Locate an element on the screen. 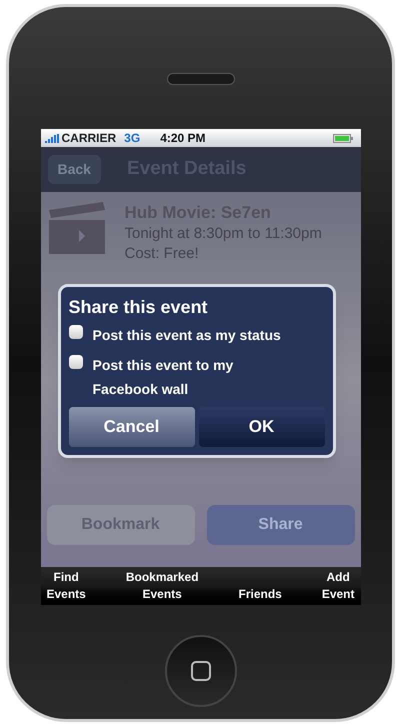  cancel-button: Cancel is located at coordinates (131, 427).